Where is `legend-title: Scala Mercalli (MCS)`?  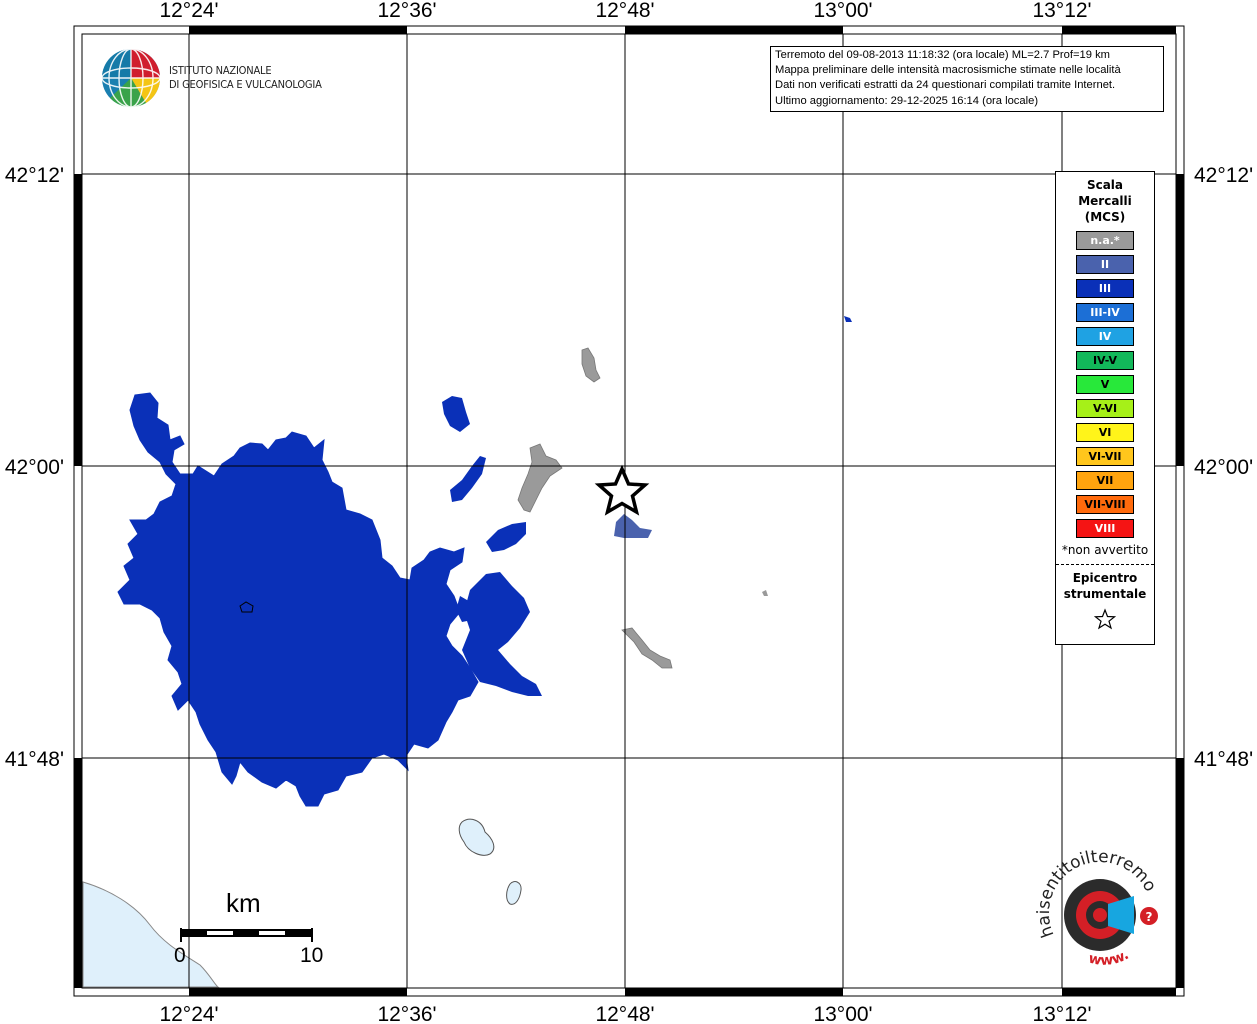 legend-title: Scala Mercalli (MCS) is located at coordinates (1105, 201).